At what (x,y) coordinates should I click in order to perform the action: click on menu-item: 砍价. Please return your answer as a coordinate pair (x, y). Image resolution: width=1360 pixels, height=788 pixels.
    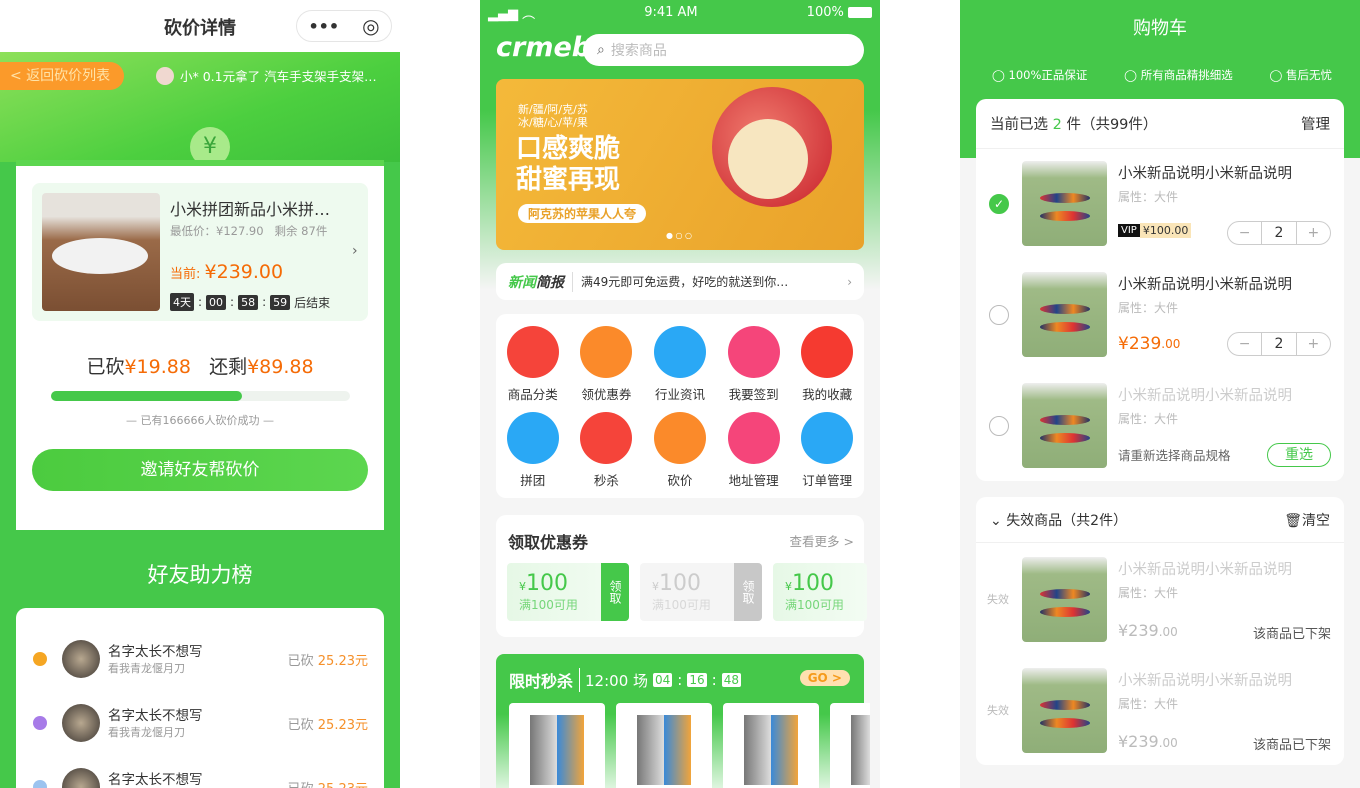
    Looking at the image, I should click on (680, 454).